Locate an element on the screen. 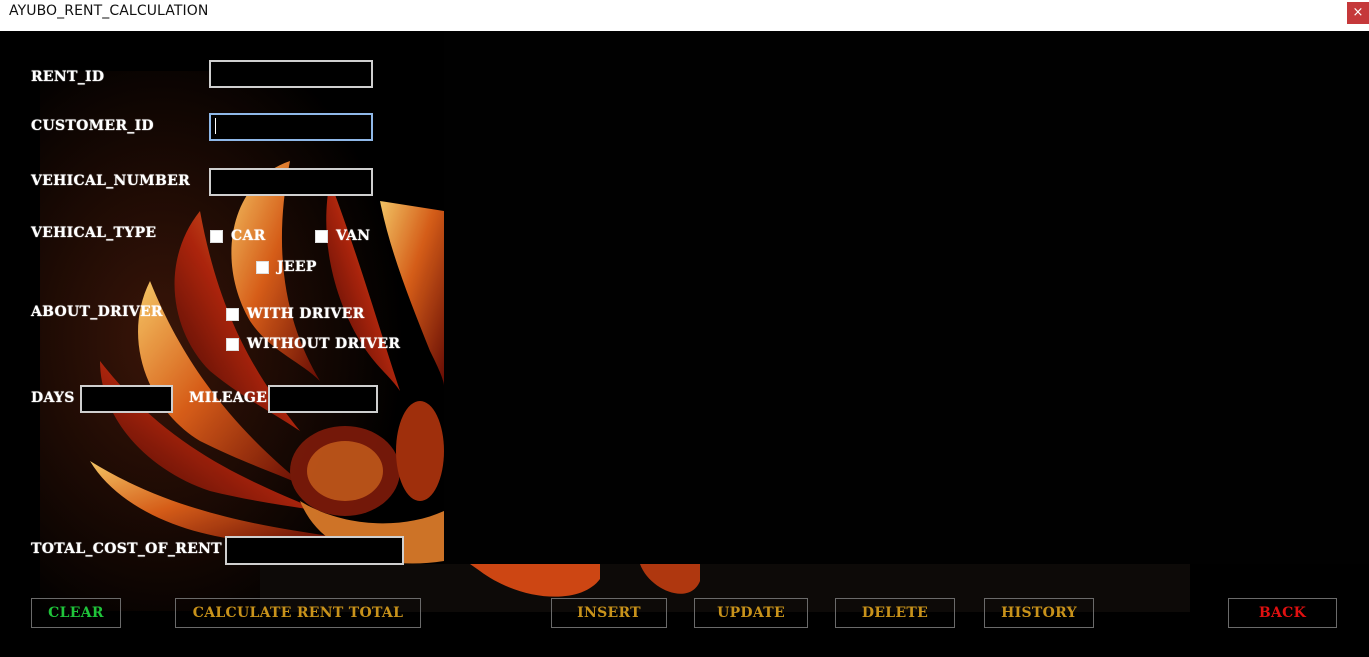  vehicle-number-label: VEHICAL_NUMBER is located at coordinates (110, 181).